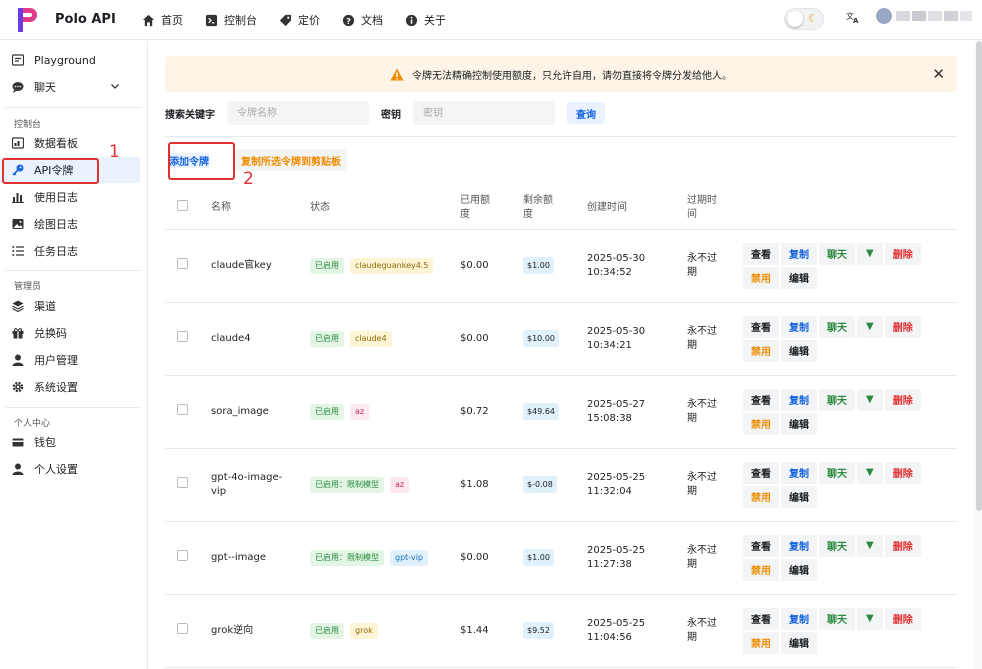  I want to click on row-actions: 查看 复制 聊天 ▼ 删除禁用 编辑, so click(850, 338).